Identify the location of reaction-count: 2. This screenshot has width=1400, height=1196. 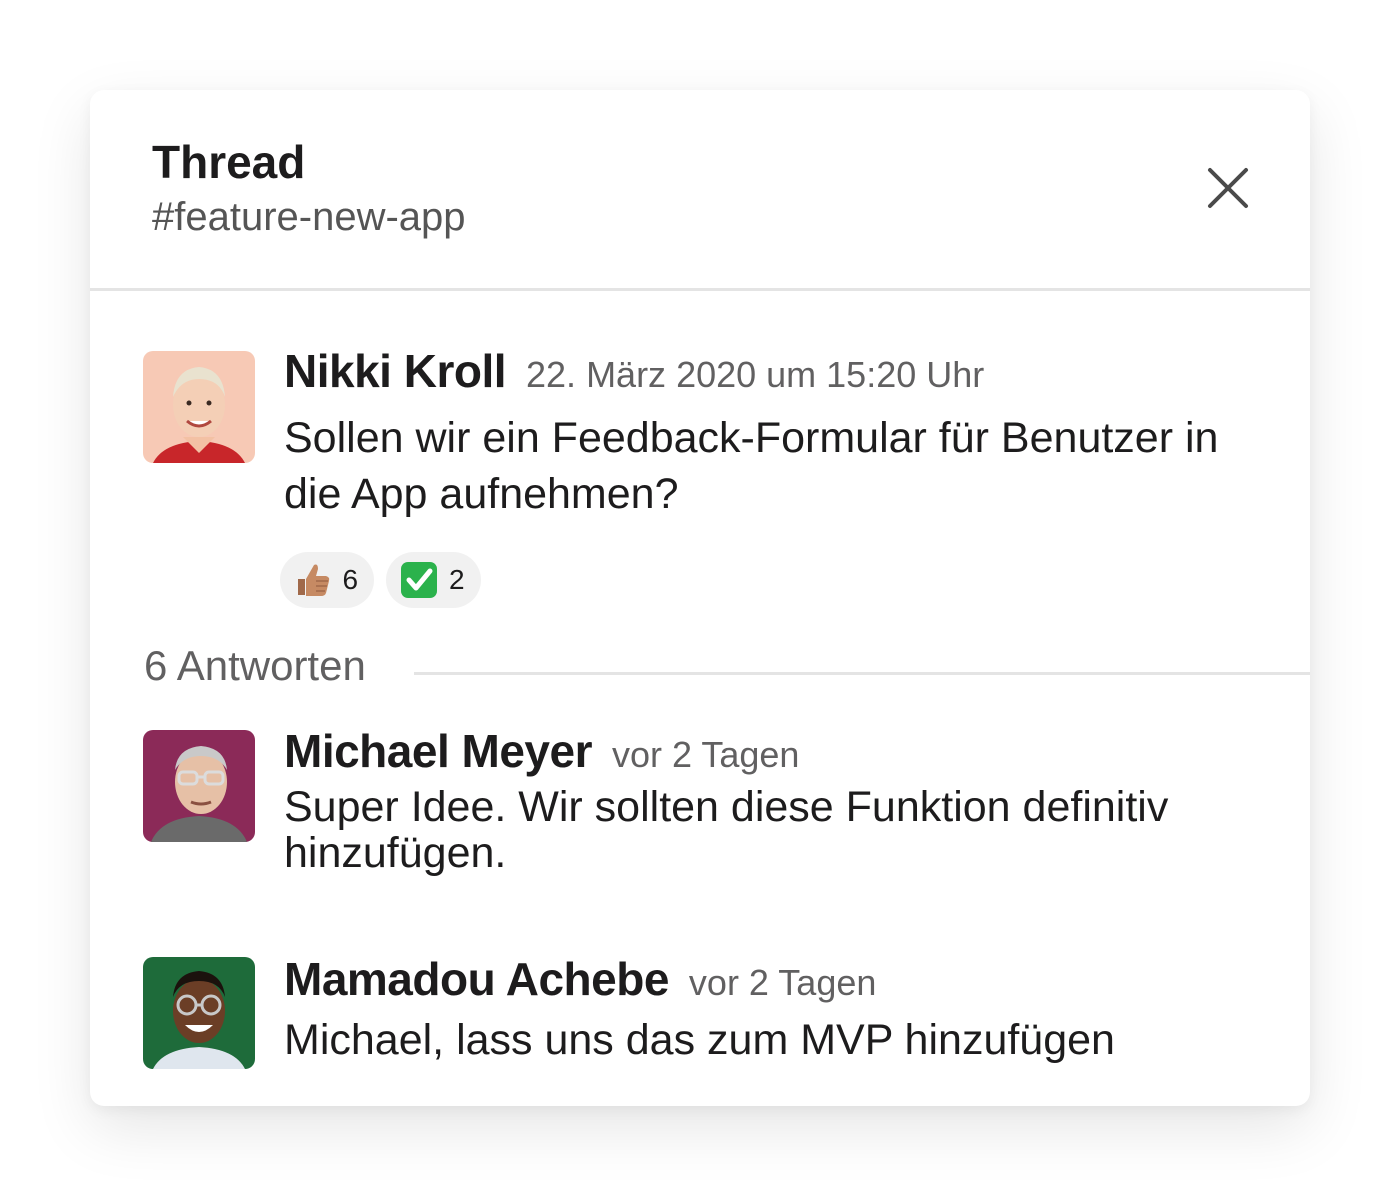
(456, 579).